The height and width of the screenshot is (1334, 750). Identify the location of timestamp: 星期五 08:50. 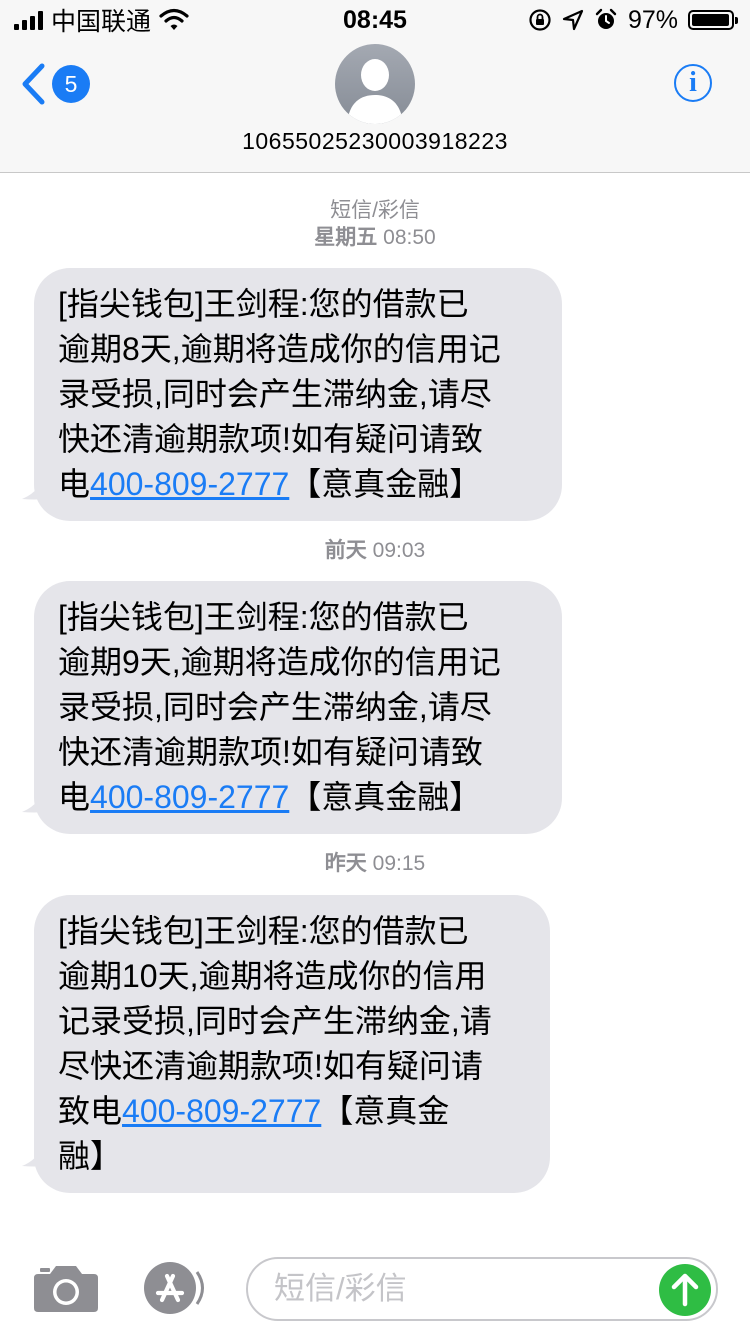
(375, 238).